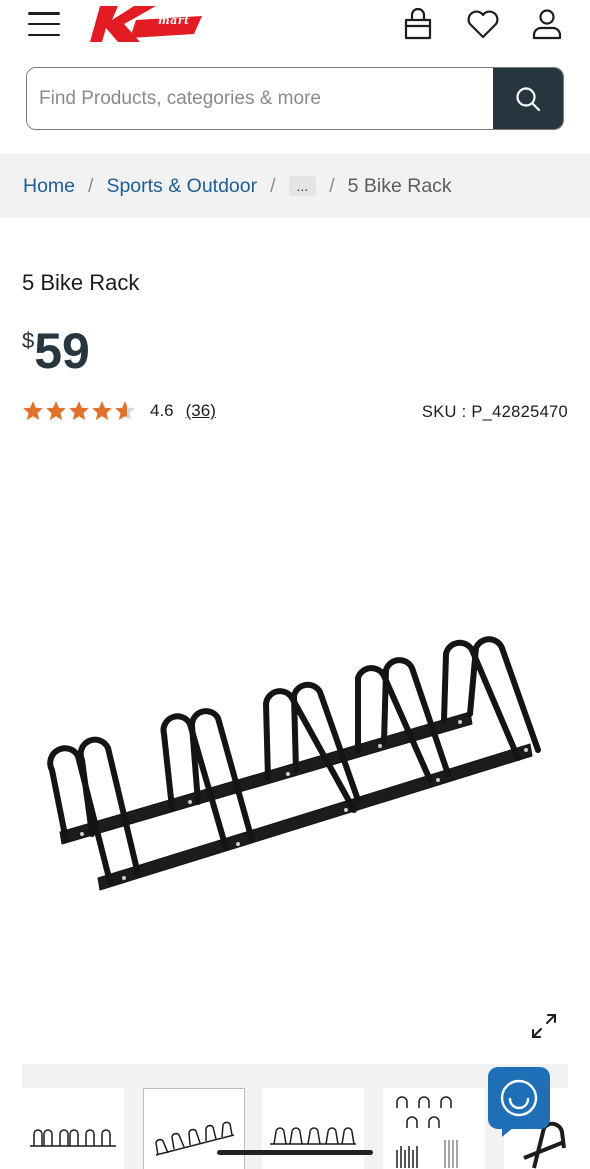 The width and height of the screenshot is (590, 1169). I want to click on product-price: $59, so click(56, 351).